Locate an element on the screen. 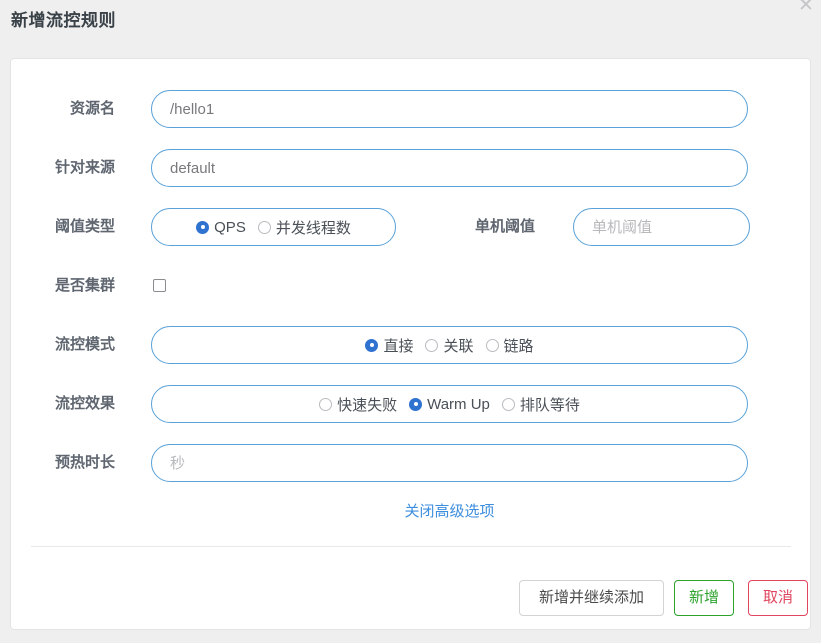 The image size is (821, 643). form-row-threshold: 阈值类型 QPS 并发线程数 单机阈值 is located at coordinates (410, 226).